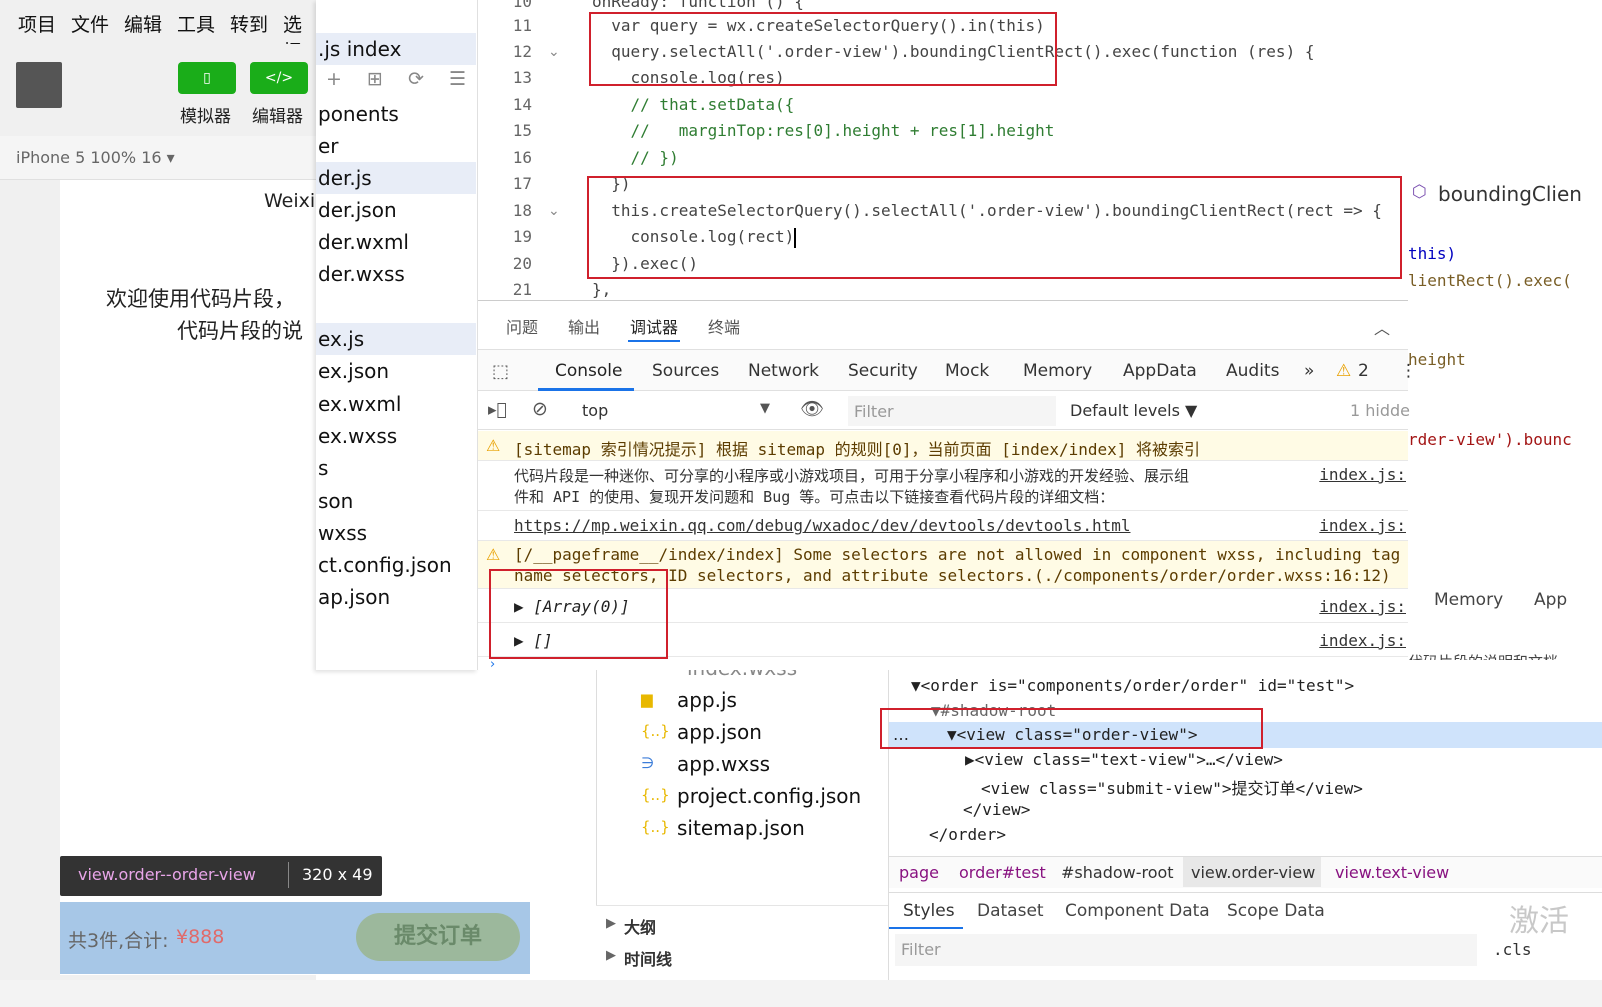 This screenshot has width=1602, height=1007. What do you see at coordinates (812, 408) in the screenshot?
I see `eye-icon: 👁` at bounding box center [812, 408].